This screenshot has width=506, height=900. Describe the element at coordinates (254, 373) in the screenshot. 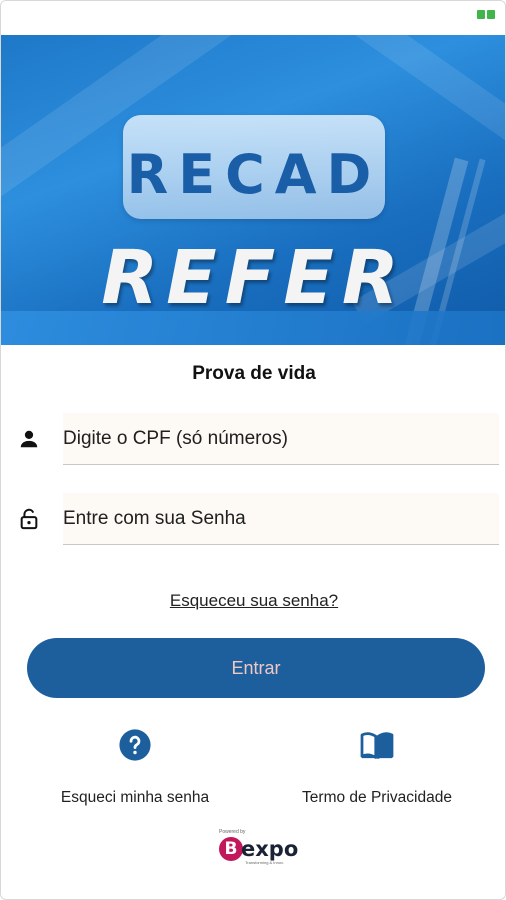

I see `page-title: Prova de vida` at that location.